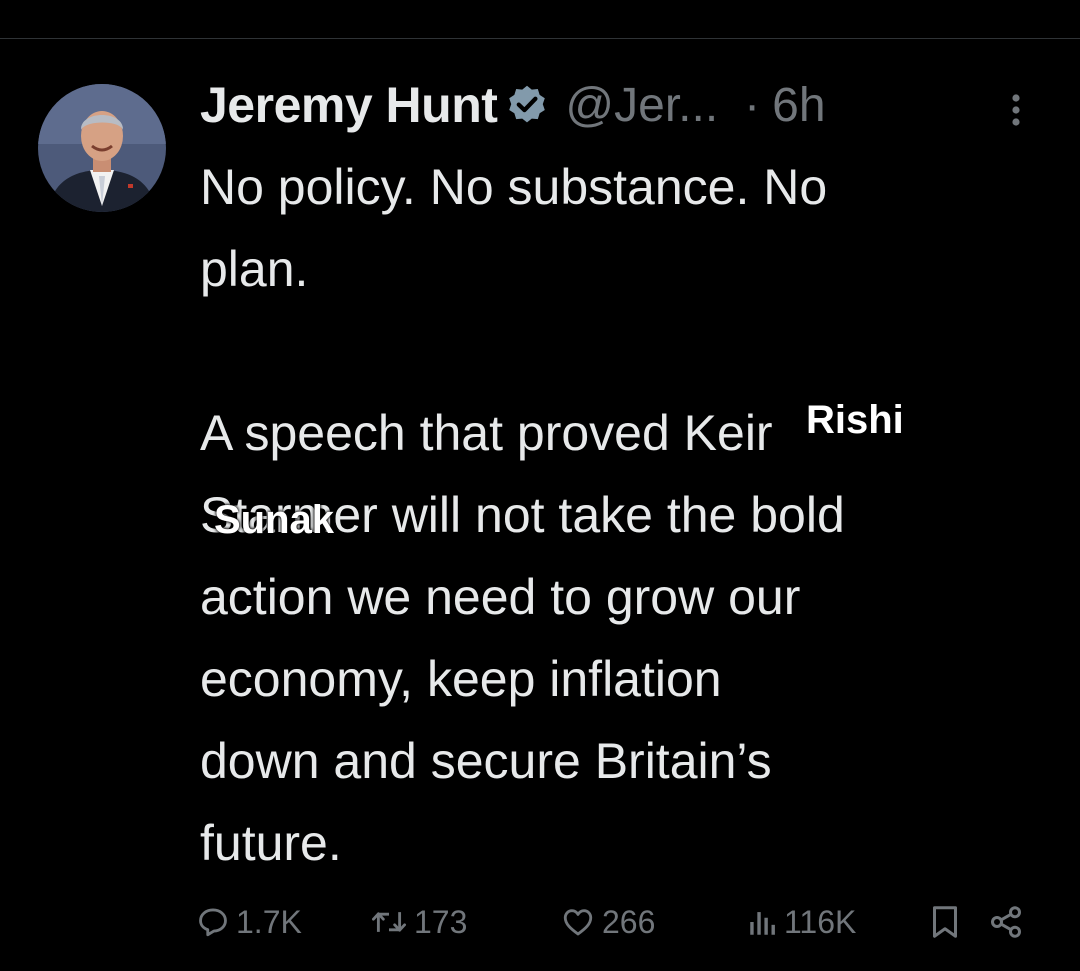 The height and width of the screenshot is (971, 1080). I want to click on bookmark-button, so click(945, 922).